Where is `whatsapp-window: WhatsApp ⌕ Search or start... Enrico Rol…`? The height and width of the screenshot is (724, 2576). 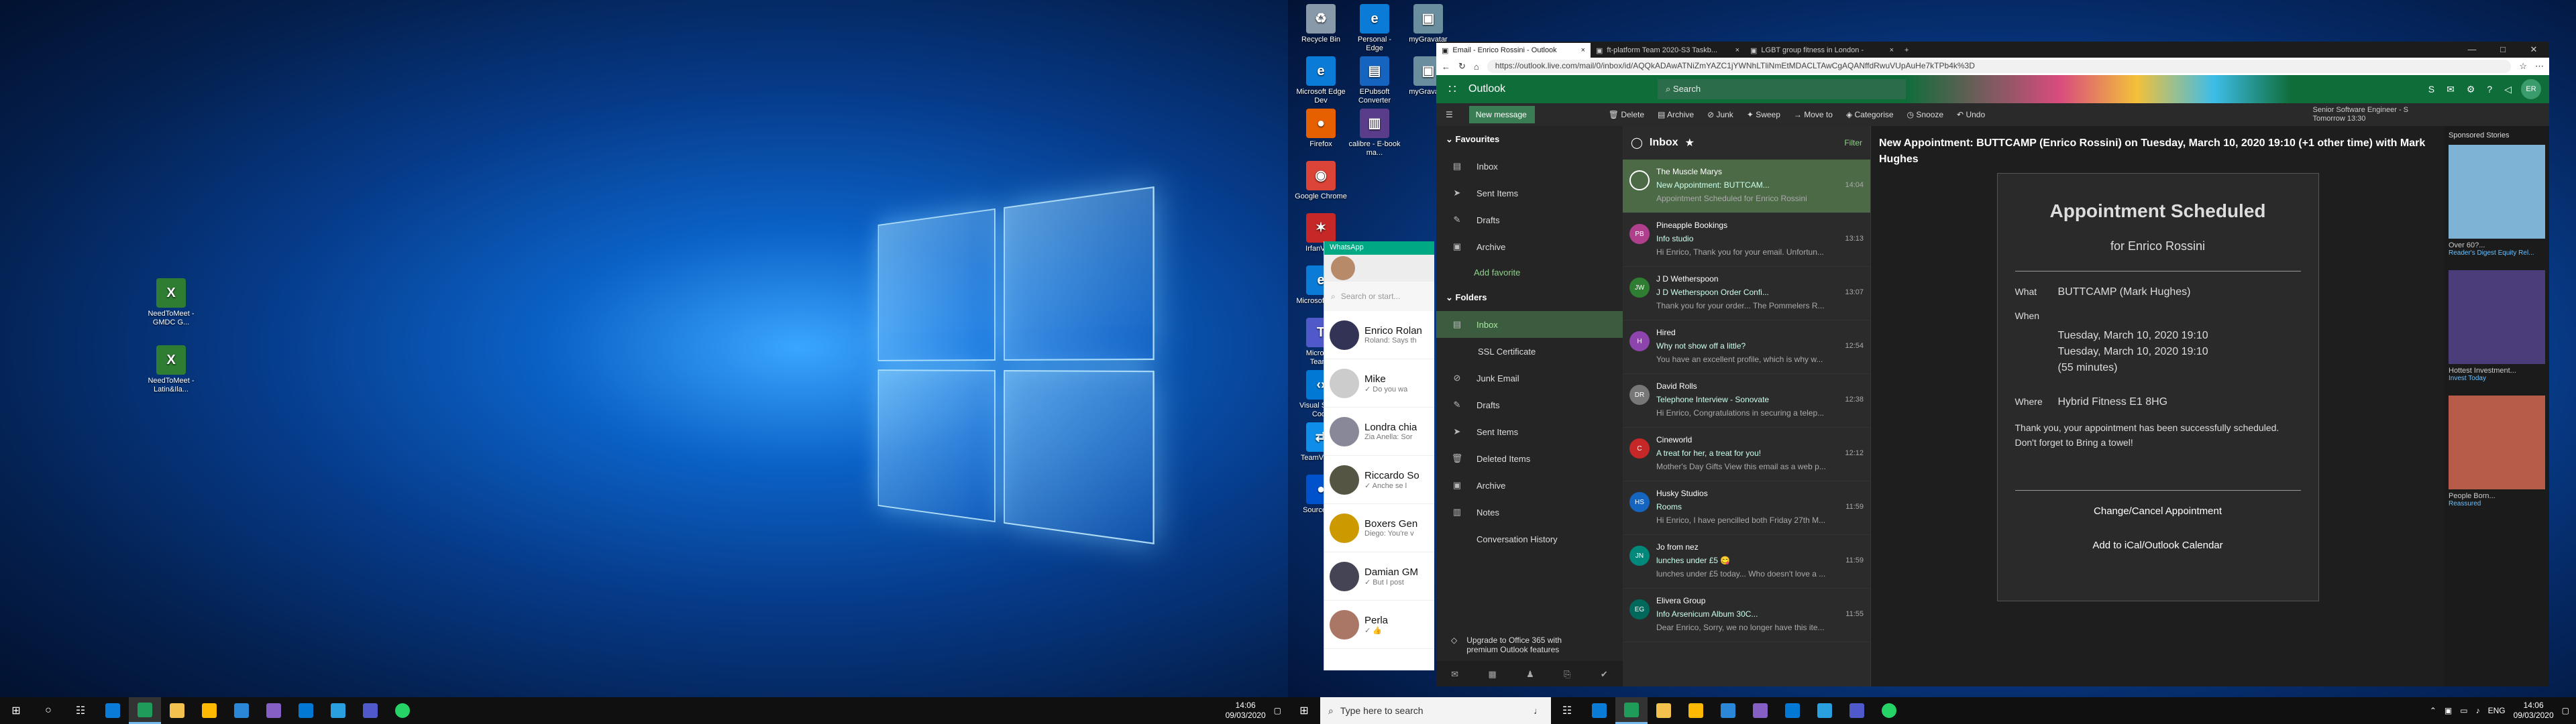 whatsapp-window: WhatsApp ⌕ Search or start... Enrico Rol… is located at coordinates (1379, 455).